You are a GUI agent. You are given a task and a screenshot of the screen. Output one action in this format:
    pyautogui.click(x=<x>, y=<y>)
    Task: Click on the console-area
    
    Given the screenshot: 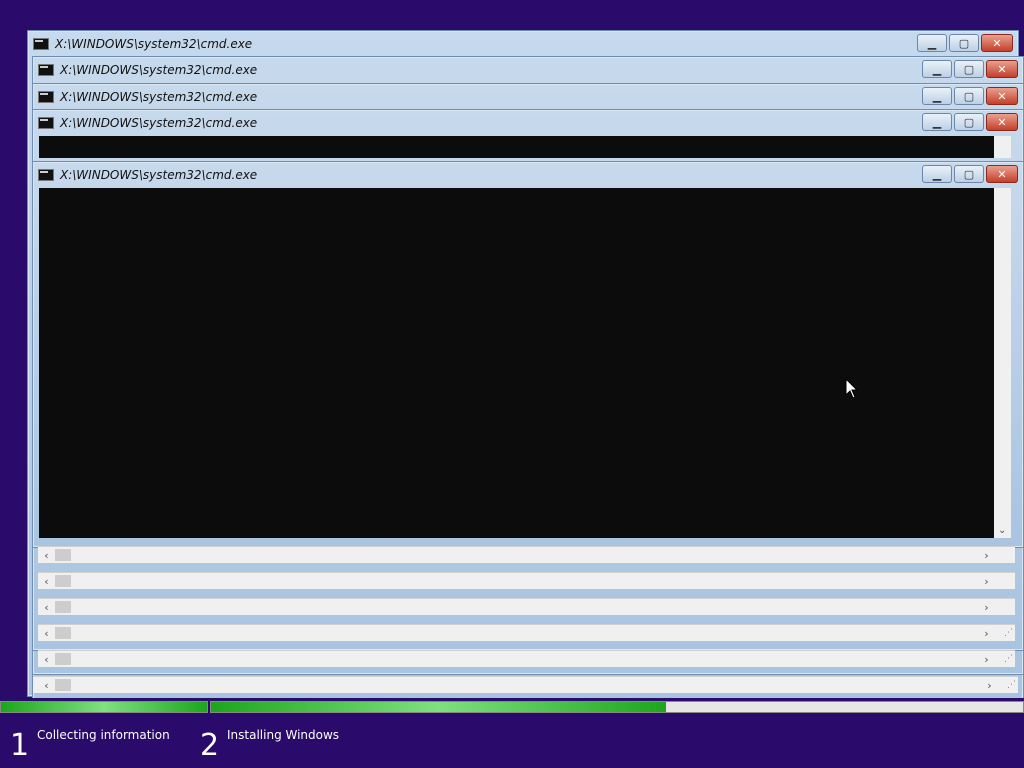 What is the action you would take?
    pyautogui.click(x=516, y=147)
    